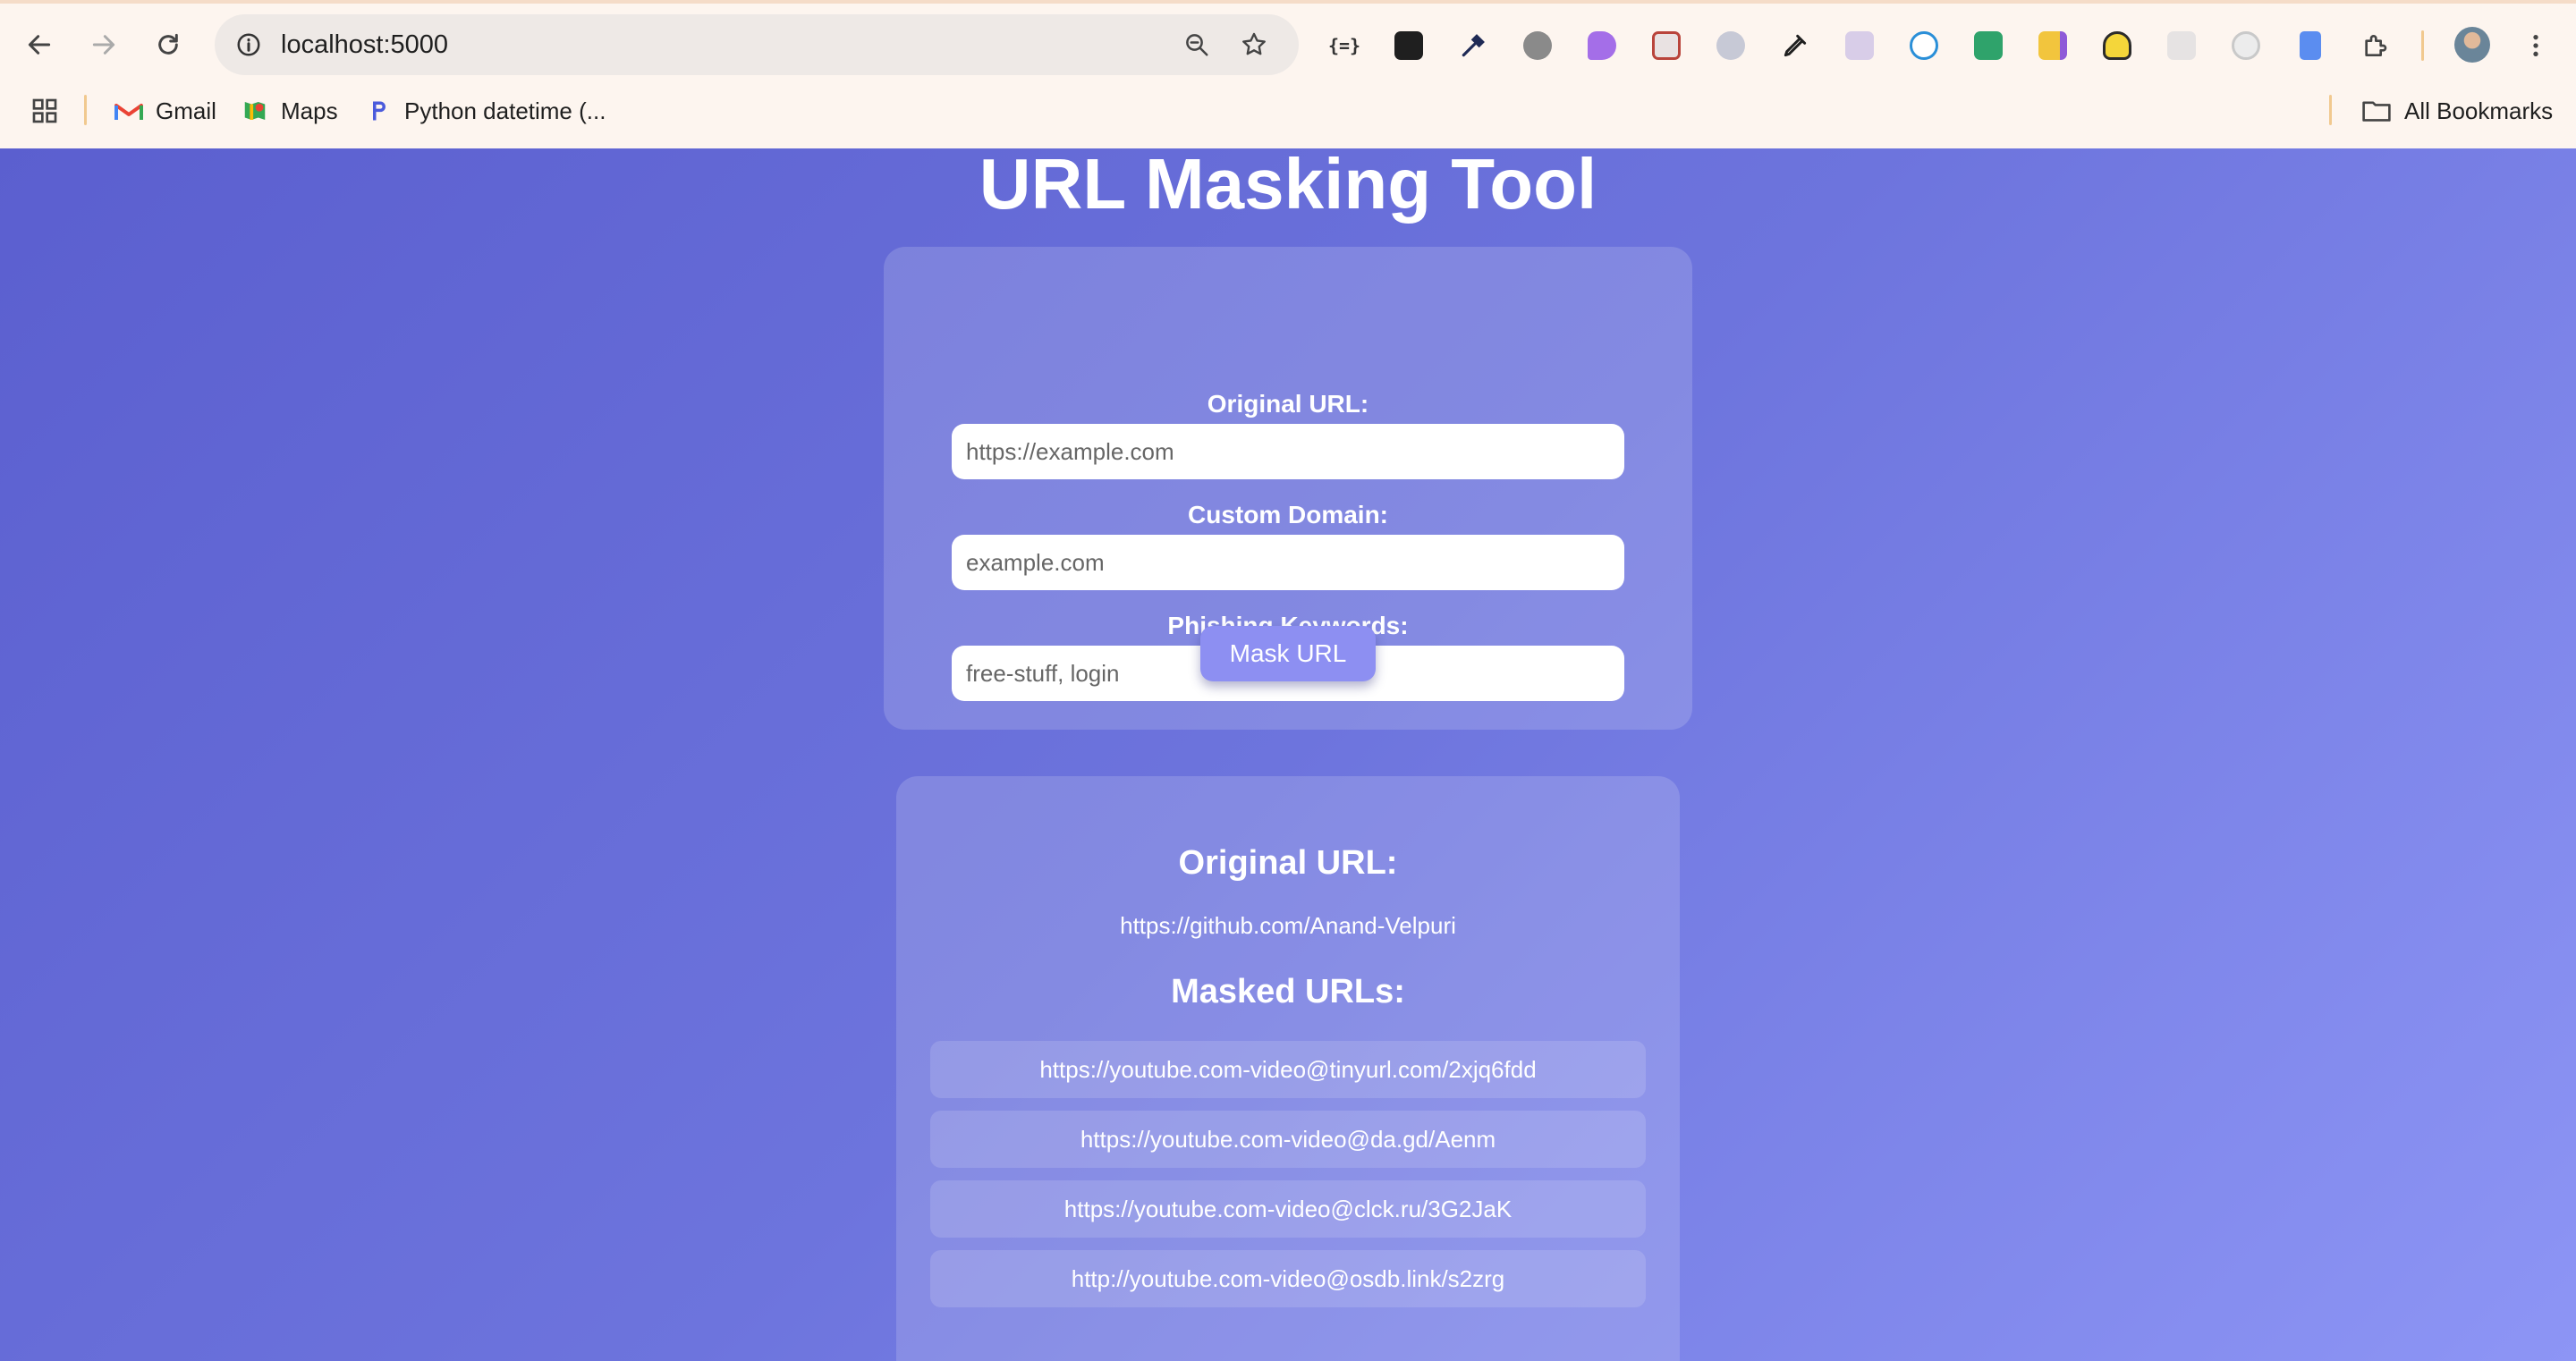  I want to click on lightbulb-extension-icon, so click(2117, 46).